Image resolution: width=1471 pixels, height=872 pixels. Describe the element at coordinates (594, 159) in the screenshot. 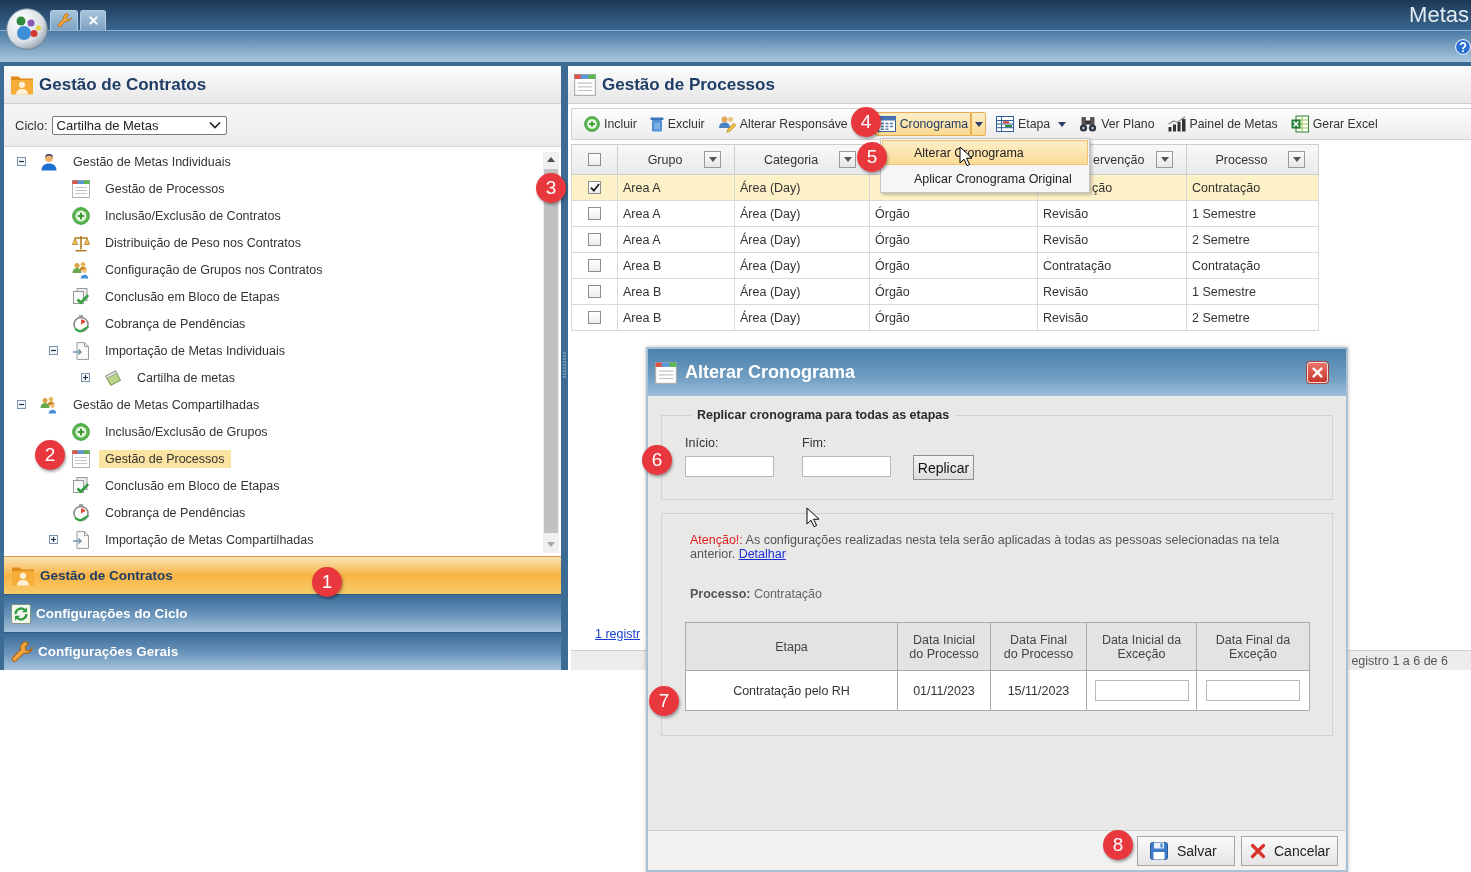

I see `select-all-checkbox` at that location.